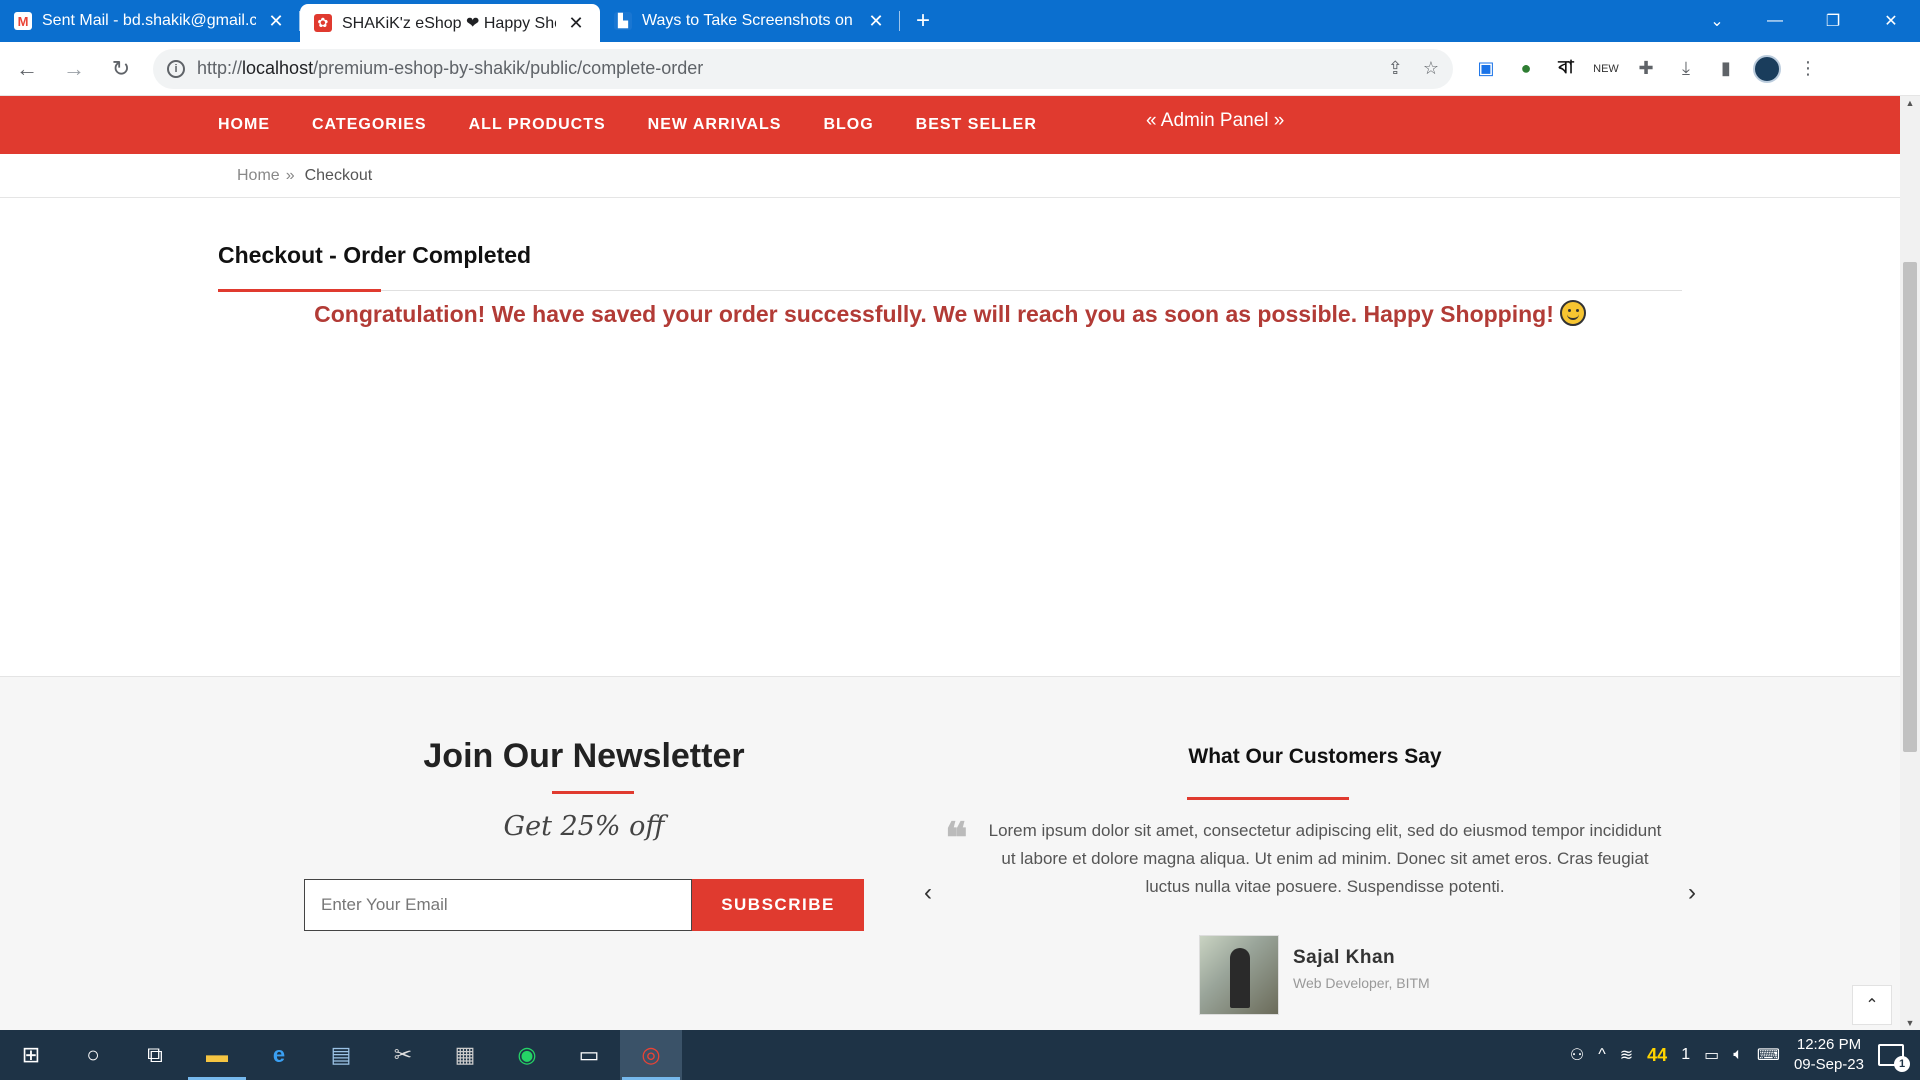 The width and height of the screenshot is (1920, 1080). I want to click on page-title: Checkout - Order Completed, so click(375, 255).